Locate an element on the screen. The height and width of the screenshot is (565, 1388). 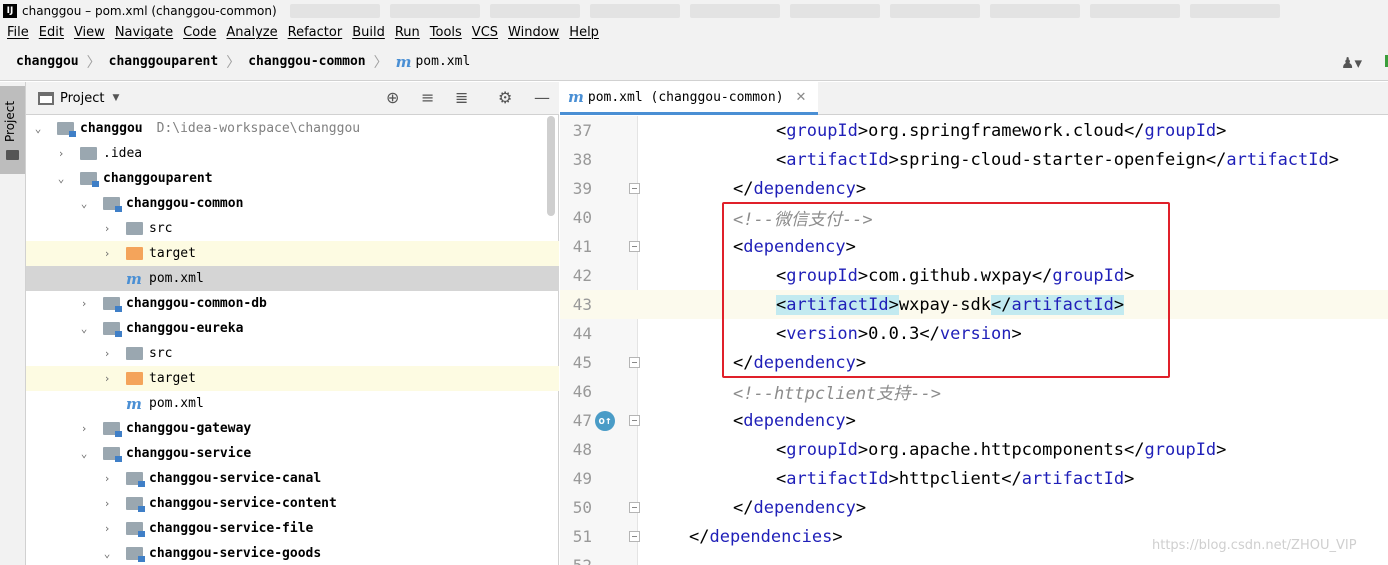
tree-label: changgou-service-goods is located at coordinates (235, 553).